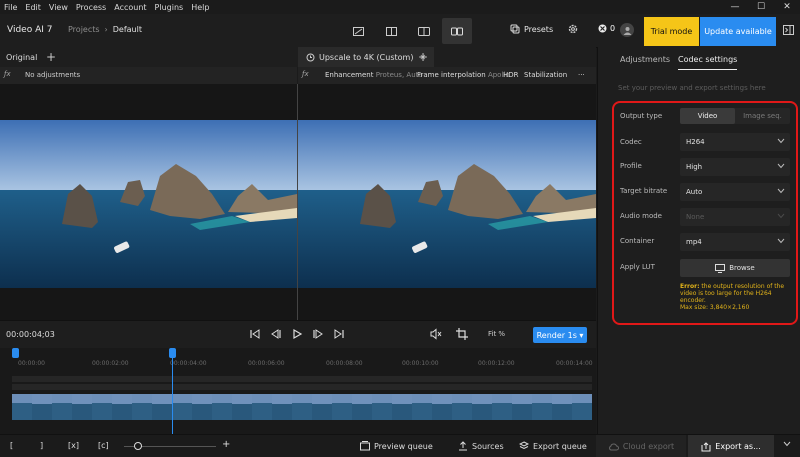  I want to click on output-video-option: Video, so click(707, 116).